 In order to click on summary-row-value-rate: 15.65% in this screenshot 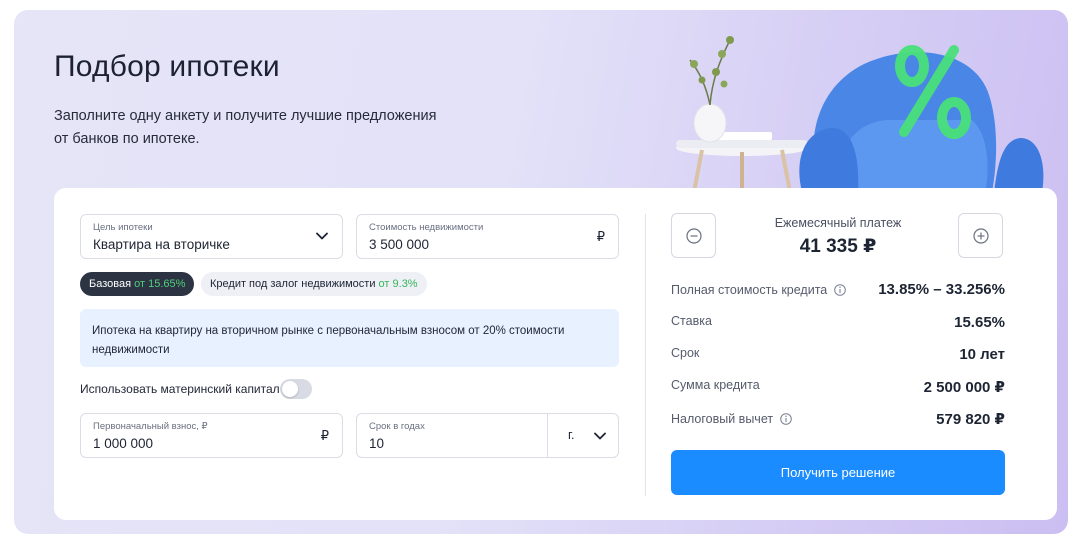, I will do `click(979, 322)`.